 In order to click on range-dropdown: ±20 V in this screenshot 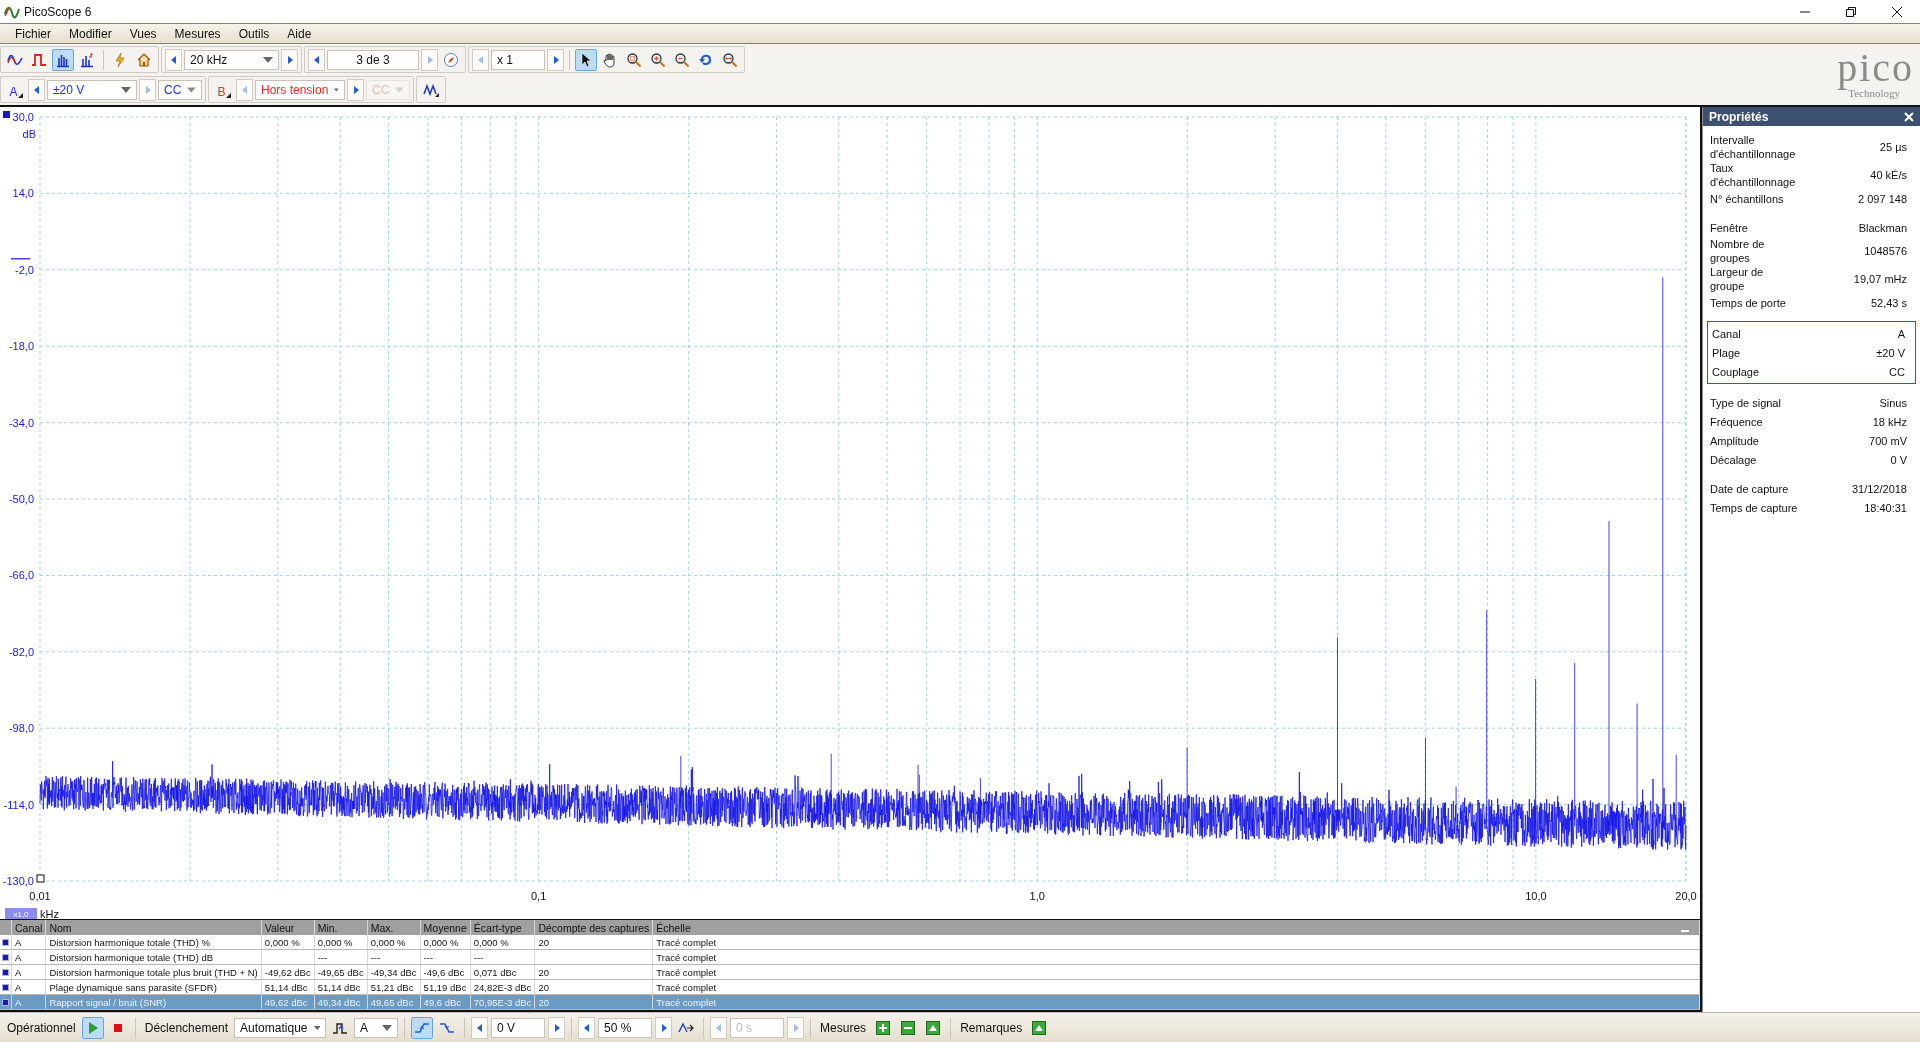, I will do `click(92, 89)`.